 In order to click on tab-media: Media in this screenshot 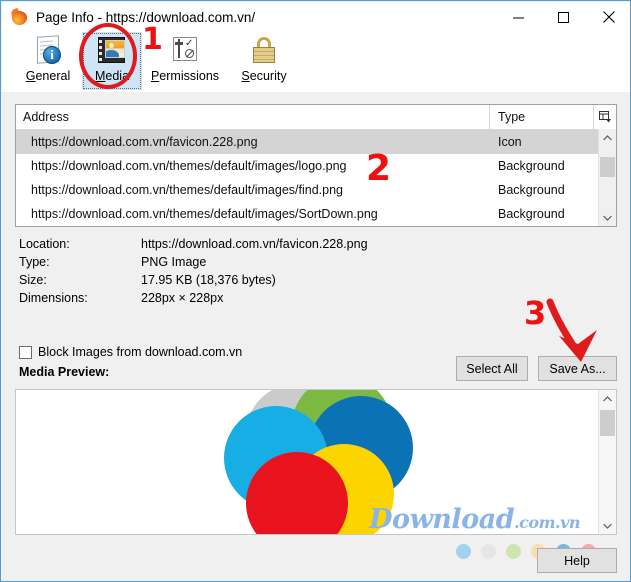, I will do `click(112, 61)`.